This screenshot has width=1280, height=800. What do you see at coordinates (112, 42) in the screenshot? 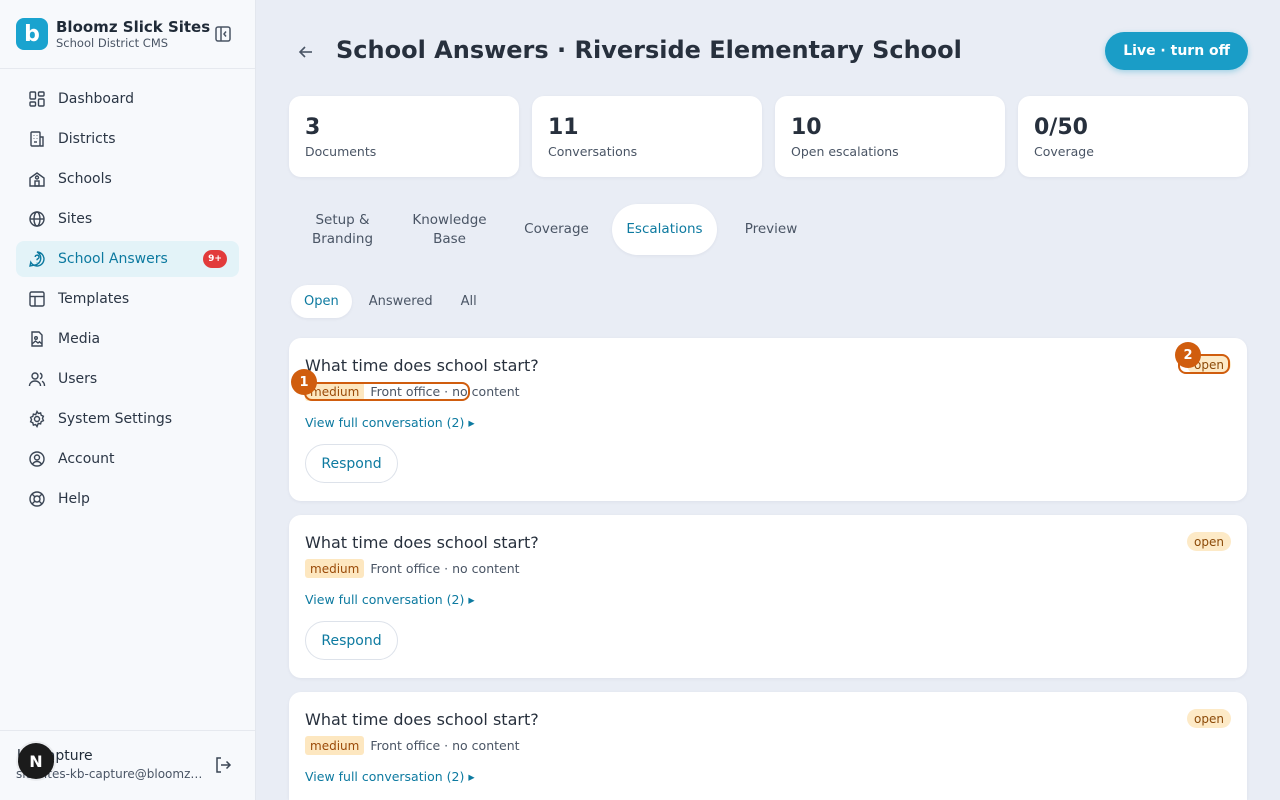
I see `brand-subtitle: School District CMS` at bounding box center [112, 42].